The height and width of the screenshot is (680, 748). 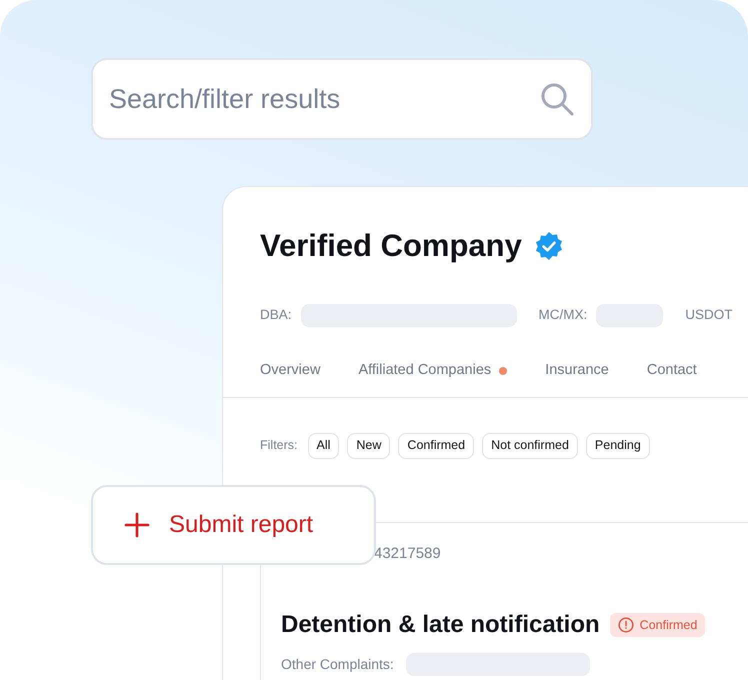 What do you see at coordinates (276, 315) in the screenshot?
I see `field-label: DBA:` at bounding box center [276, 315].